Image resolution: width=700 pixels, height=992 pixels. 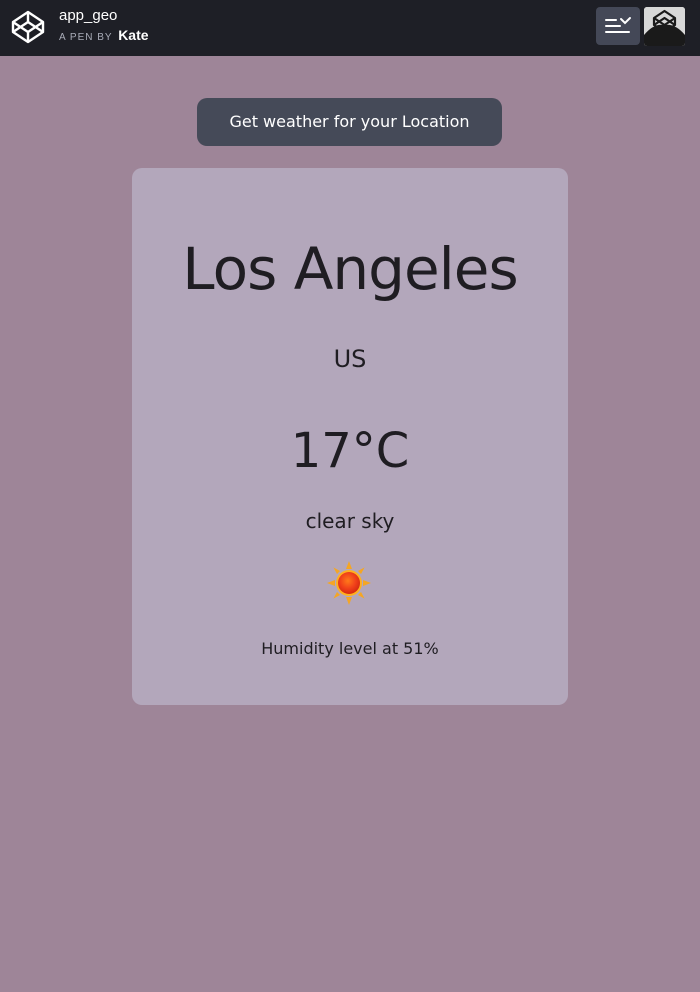 What do you see at coordinates (350, 359) in the screenshot?
I see `country-code: US` at bounding box center [350, 359].